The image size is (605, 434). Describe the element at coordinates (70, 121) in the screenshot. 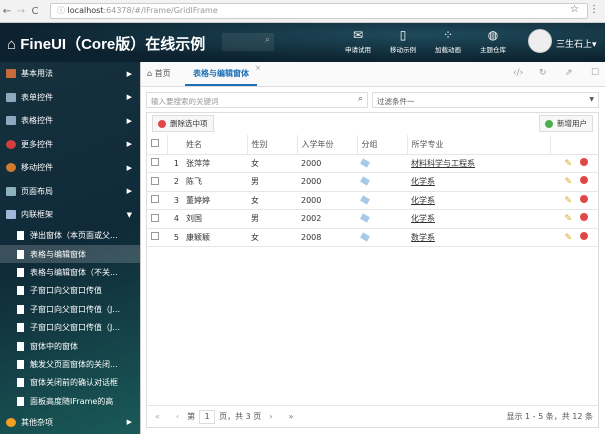

I see `sidebar-item-grid: 表格控件 ▶` at that location.